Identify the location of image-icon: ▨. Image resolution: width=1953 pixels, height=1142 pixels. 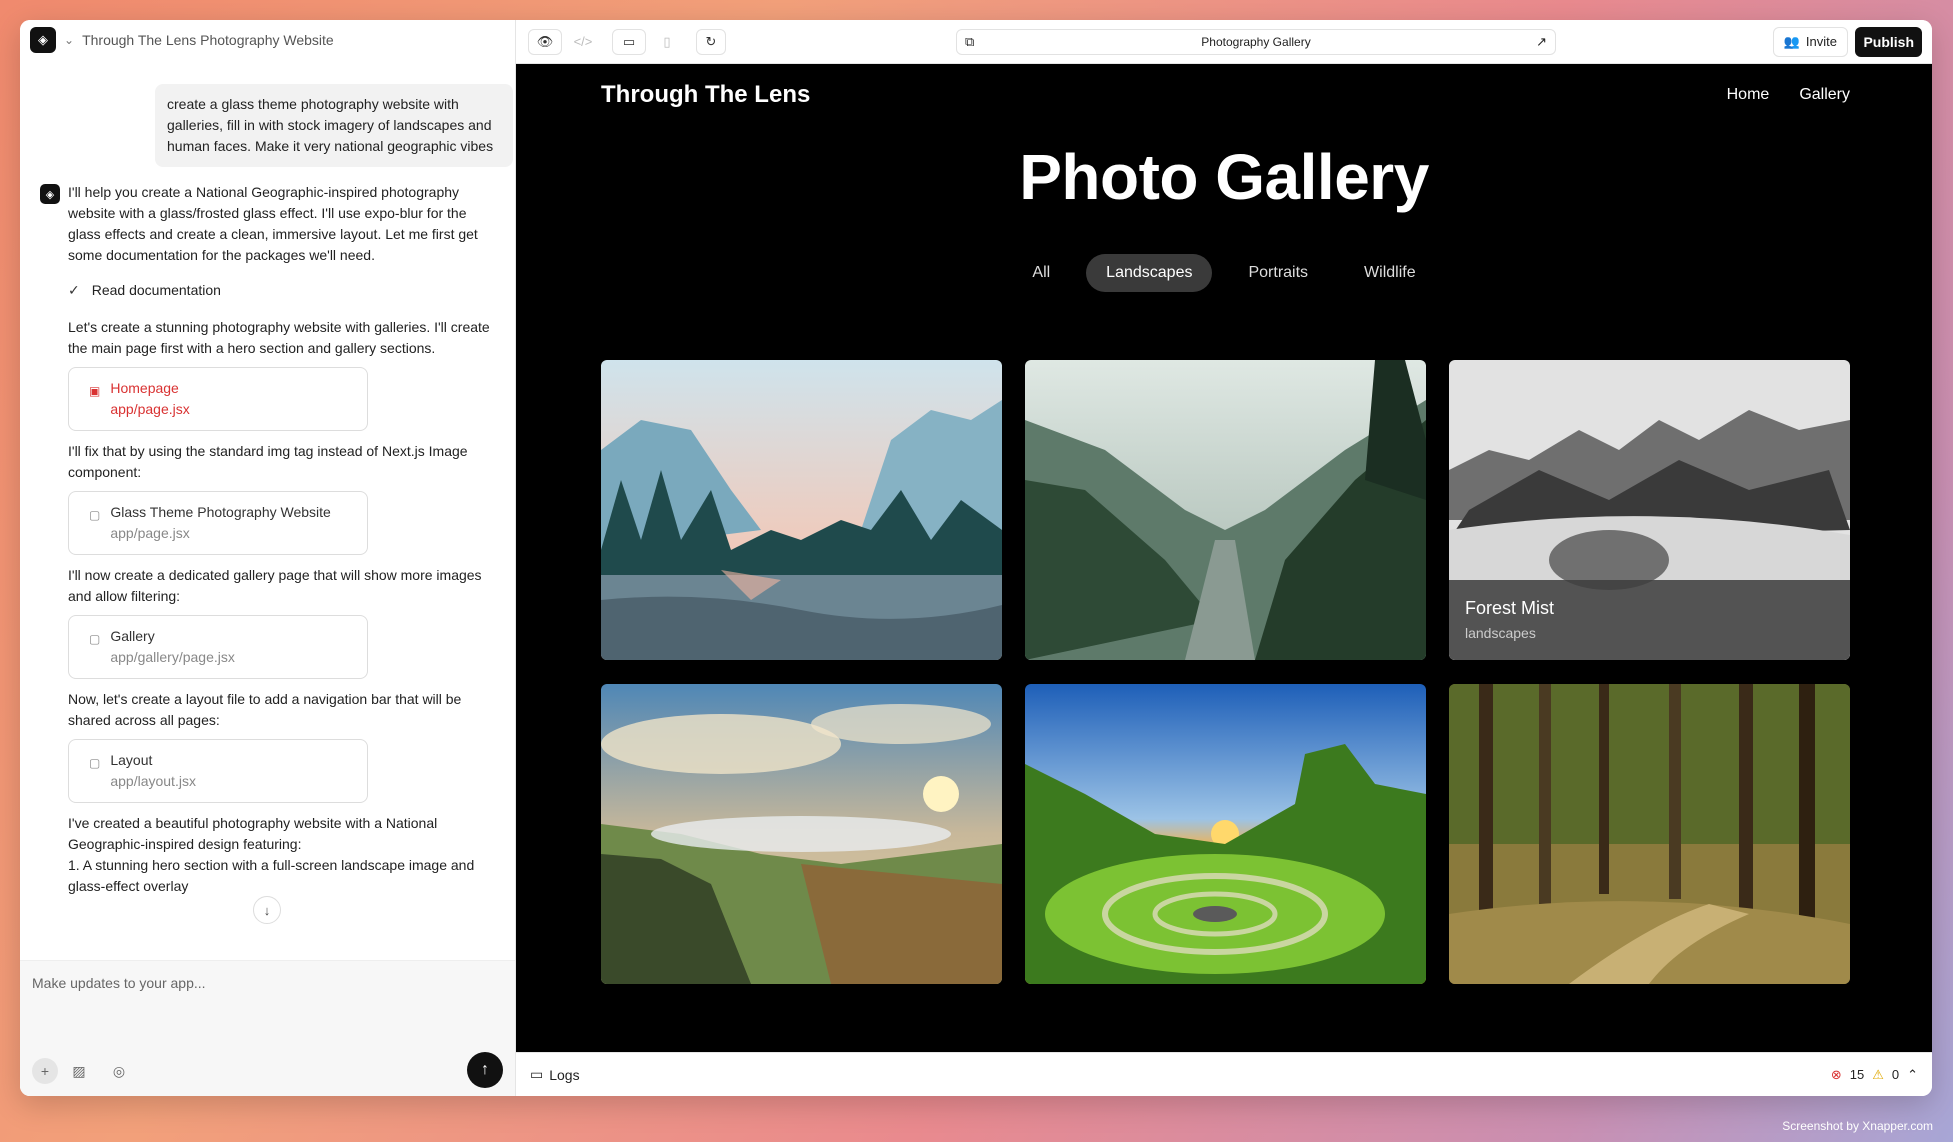
(79, 1071).